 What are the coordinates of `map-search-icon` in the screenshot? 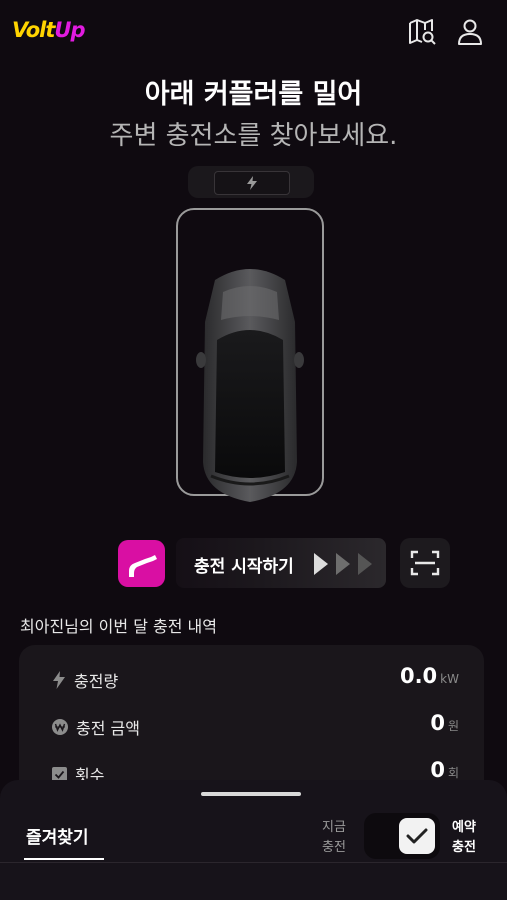 It's located at (422, 32).